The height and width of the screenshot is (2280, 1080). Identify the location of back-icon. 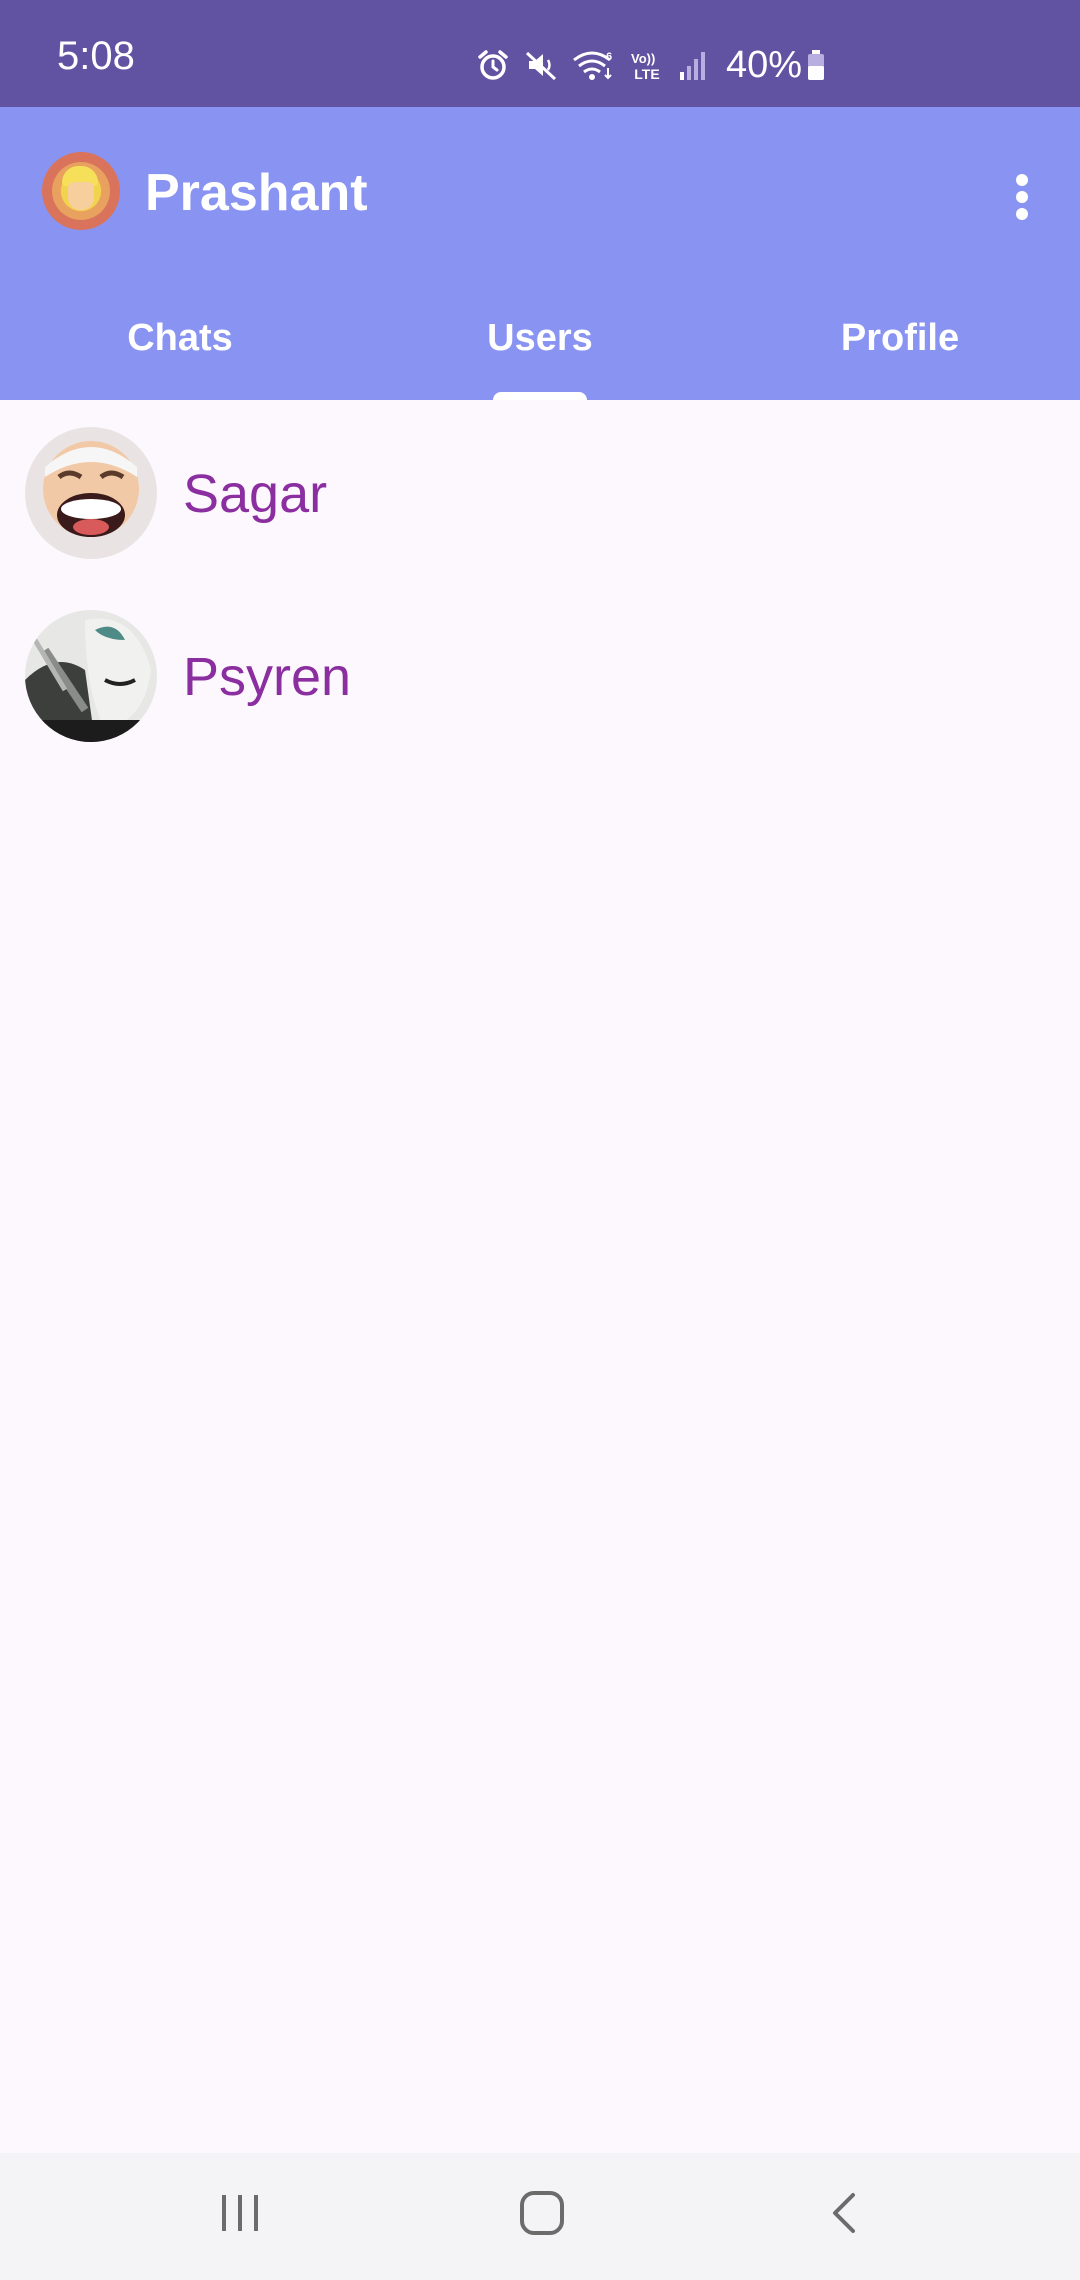
(844, 2215).